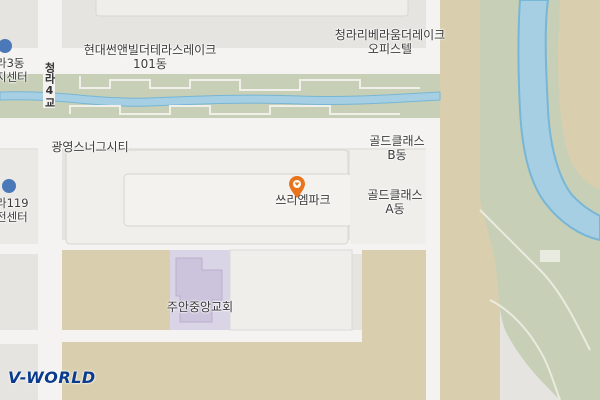 Image resolution: width=600 pixels, height=400 pixels. I want to click on block-top, so click(252, 8).